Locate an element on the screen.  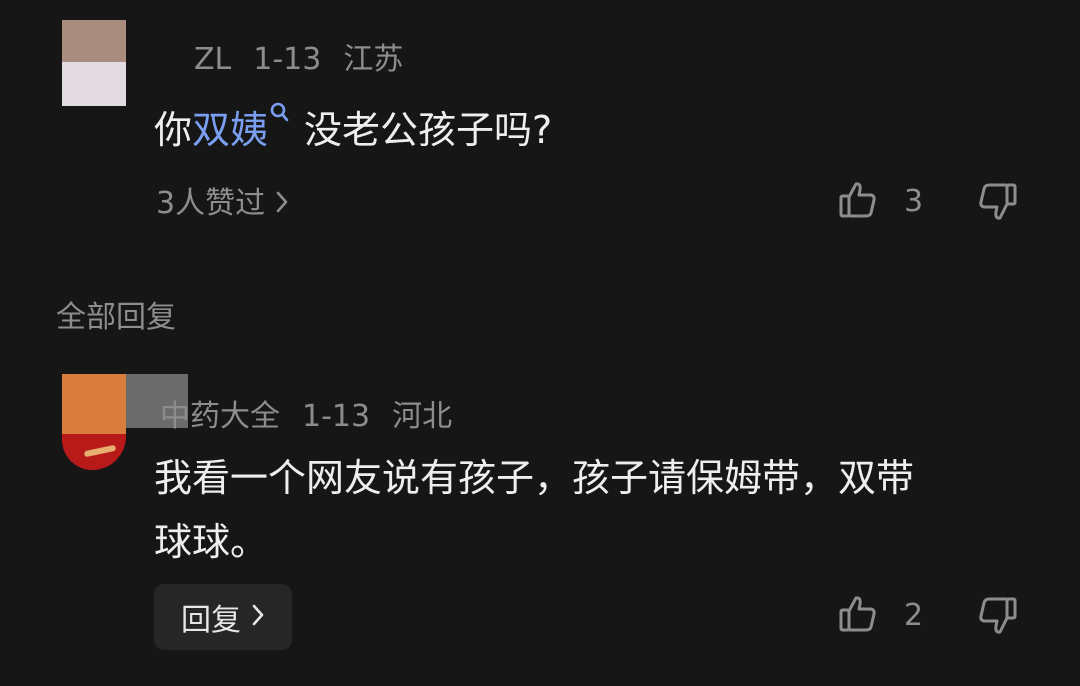
comment-like-button: 3 is located at coordinates (880, 202).